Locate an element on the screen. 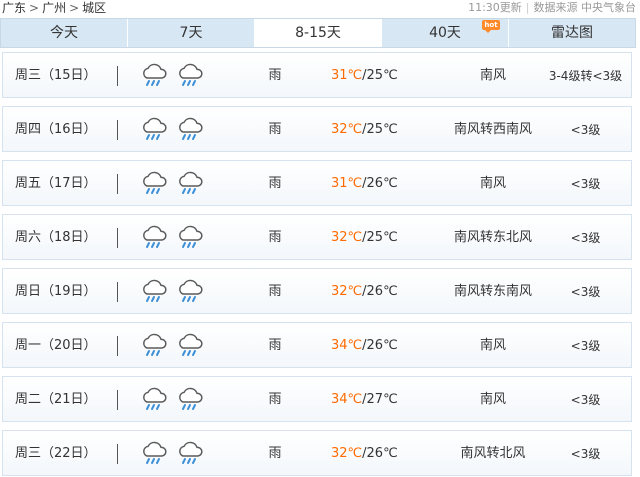  forecast-row: 周三（22日） 雨 32℃/26℃ 南风转北风 <3级 is located at coordinates (317, 453).